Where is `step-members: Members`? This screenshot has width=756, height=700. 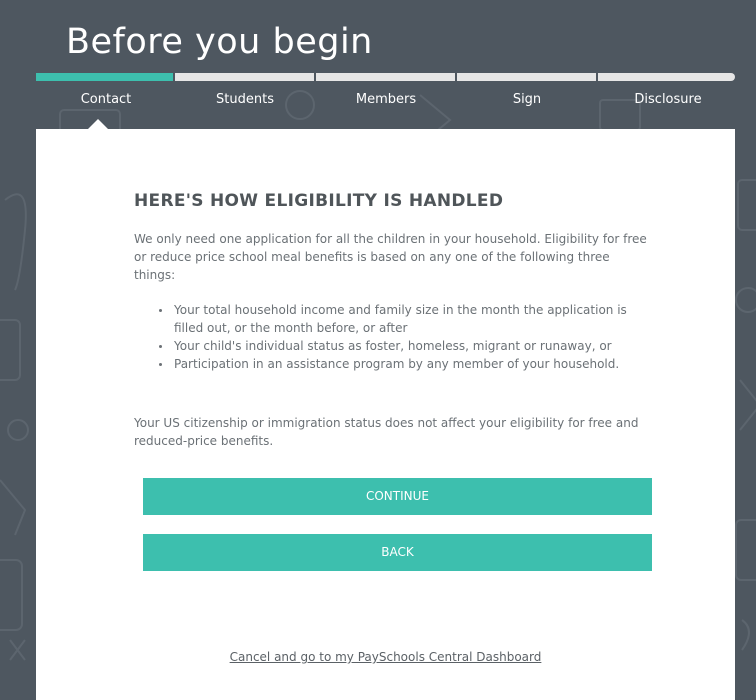 step-members: Members is located at coordinates (386, 99).